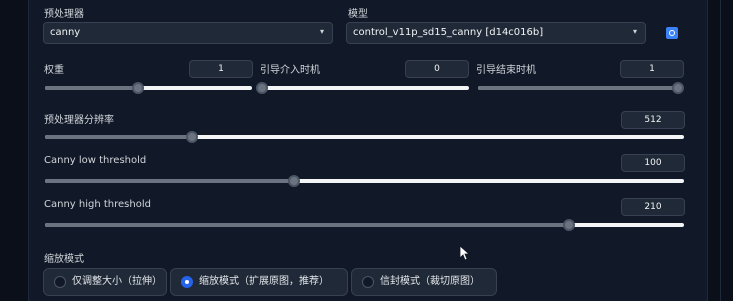 Image resolution: width=733 pixels, height=301 pixels. I want to click on resize-mode-label: 缩放模式, so click(64, 259).